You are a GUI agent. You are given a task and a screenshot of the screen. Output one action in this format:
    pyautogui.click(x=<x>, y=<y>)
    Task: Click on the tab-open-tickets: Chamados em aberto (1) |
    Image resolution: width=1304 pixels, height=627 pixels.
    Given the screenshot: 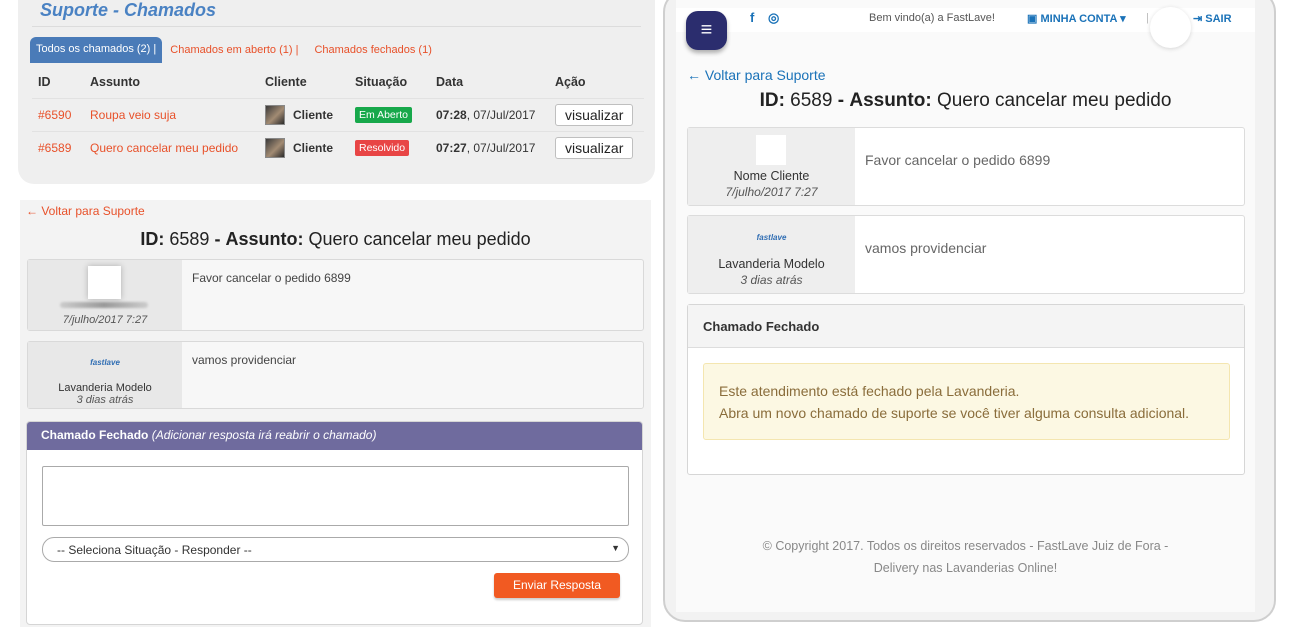 What is the action you would take?
    pyautogui.click(x=234, y=50)
    